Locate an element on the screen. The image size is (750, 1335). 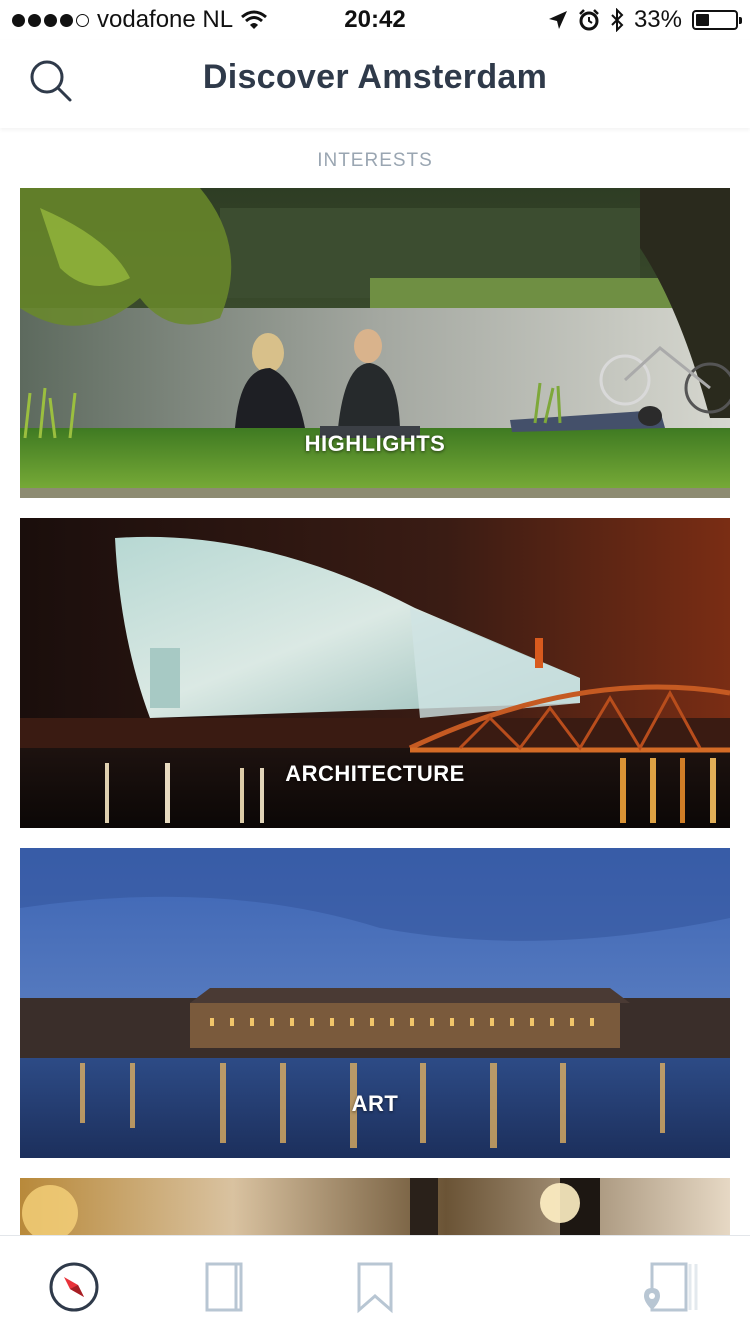
navigation-header: Discover Amsterdam is located at coordinates (375, 84).